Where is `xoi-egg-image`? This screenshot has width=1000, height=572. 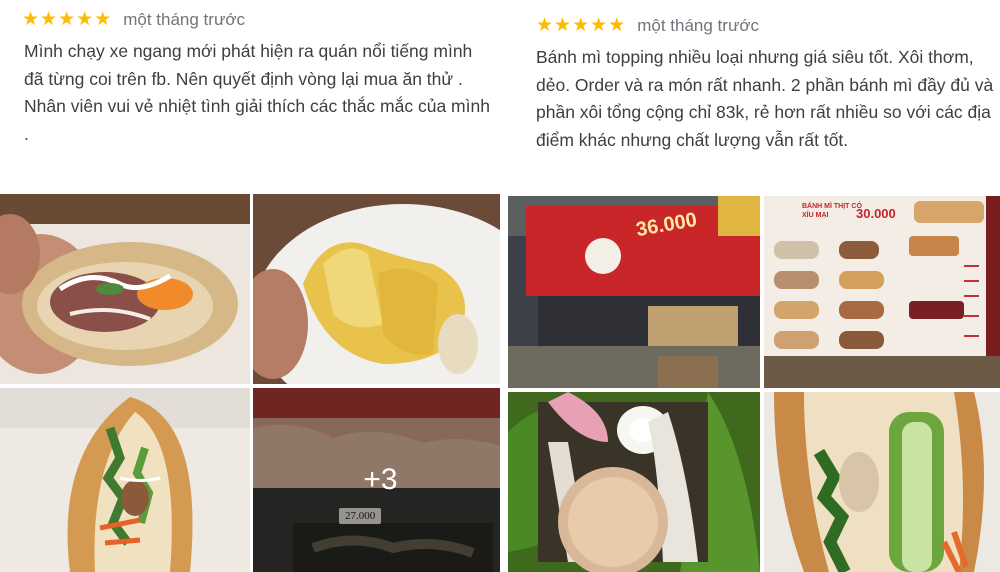
xoi-egg-image is located at coordinates (634, 482).